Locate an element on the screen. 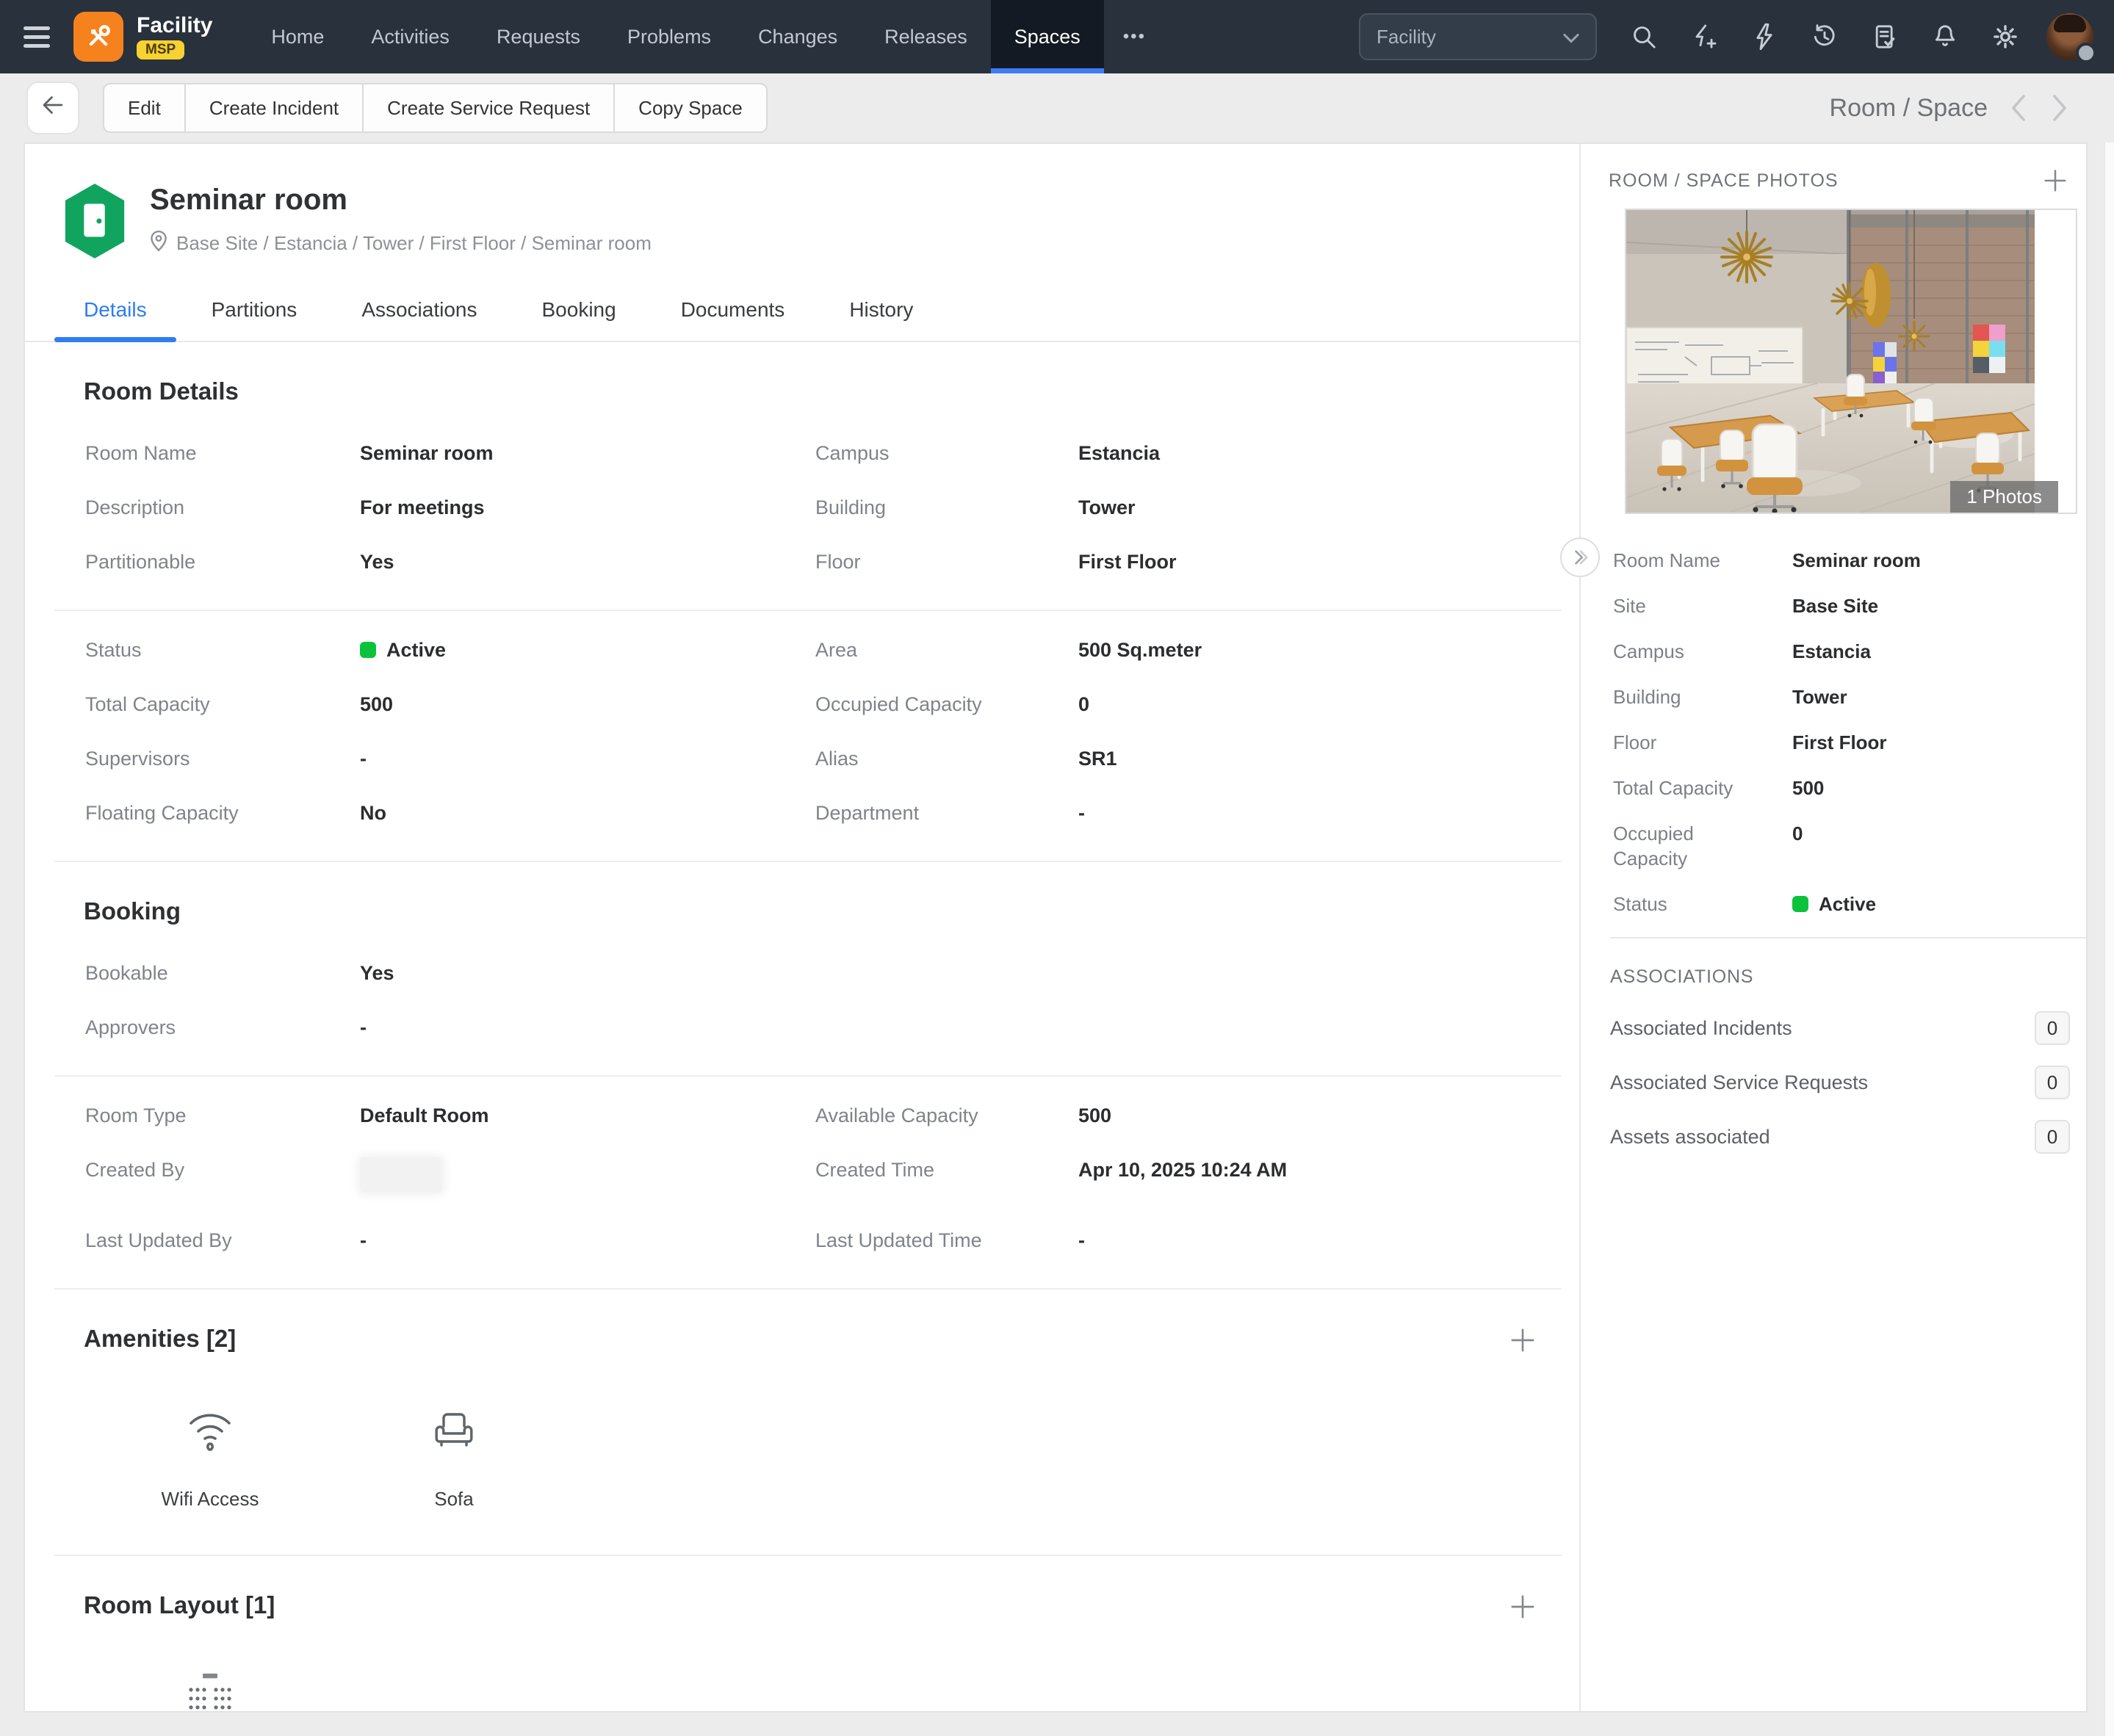  quick-create-icon is located at coordinates (1704, 36).